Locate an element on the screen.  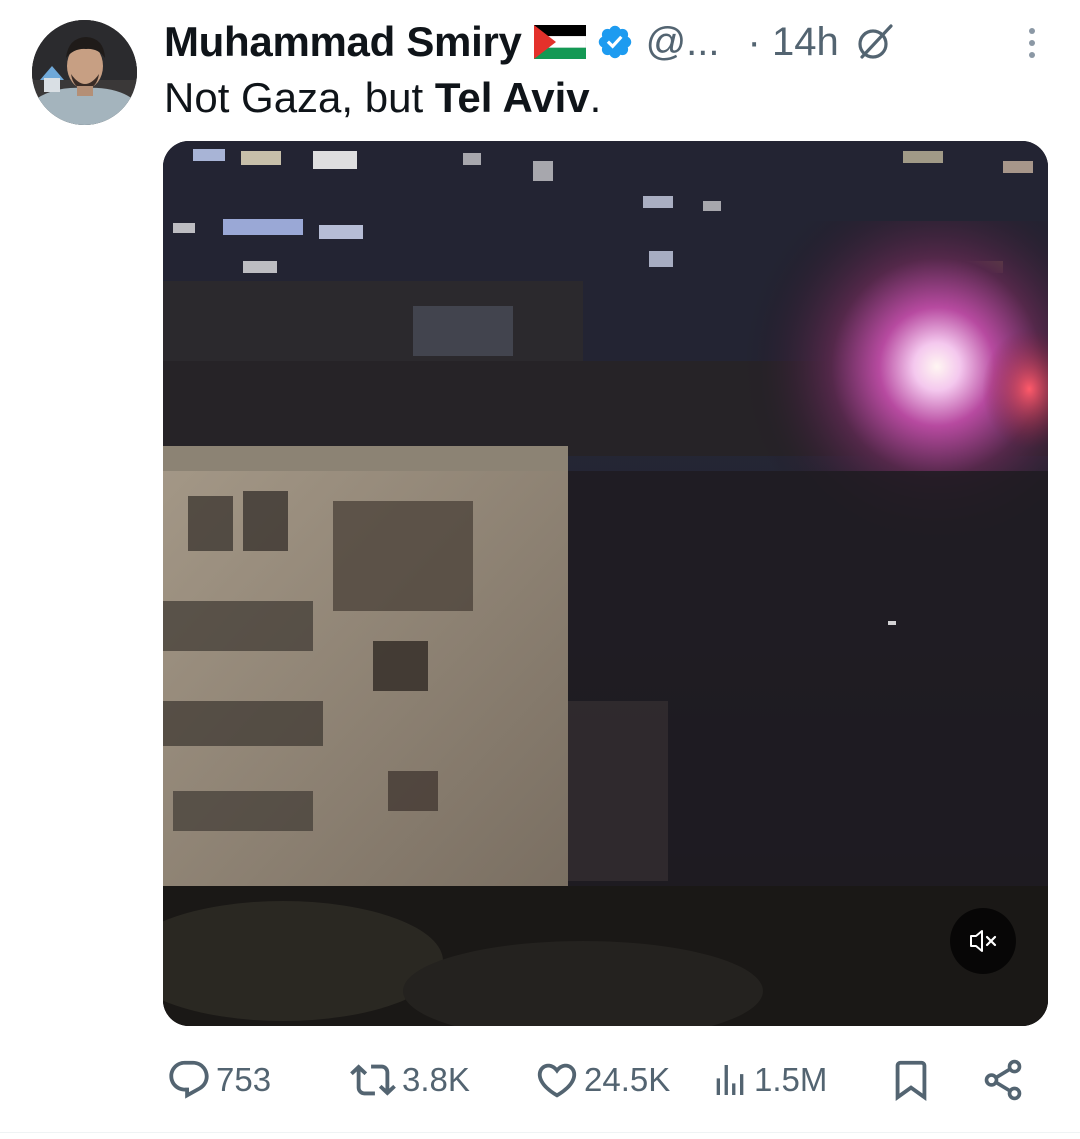
repost-button: 3.8K is located at coordinates (409, 1080).